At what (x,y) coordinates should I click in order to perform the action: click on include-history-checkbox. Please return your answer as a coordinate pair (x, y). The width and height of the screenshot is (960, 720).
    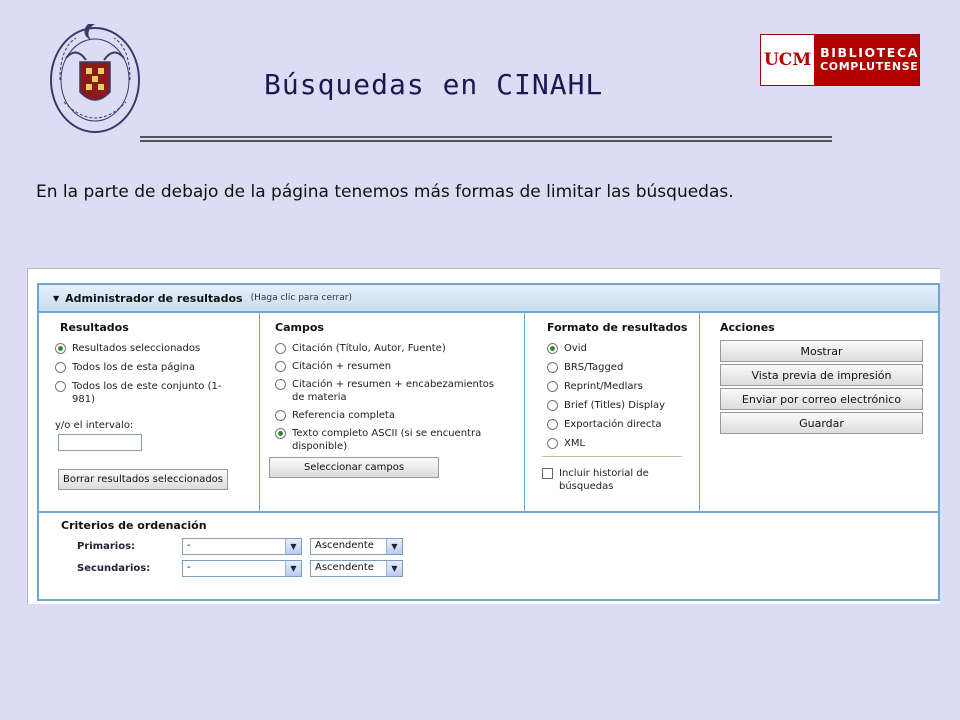
    Looking at the image, I should click on (547, 473).